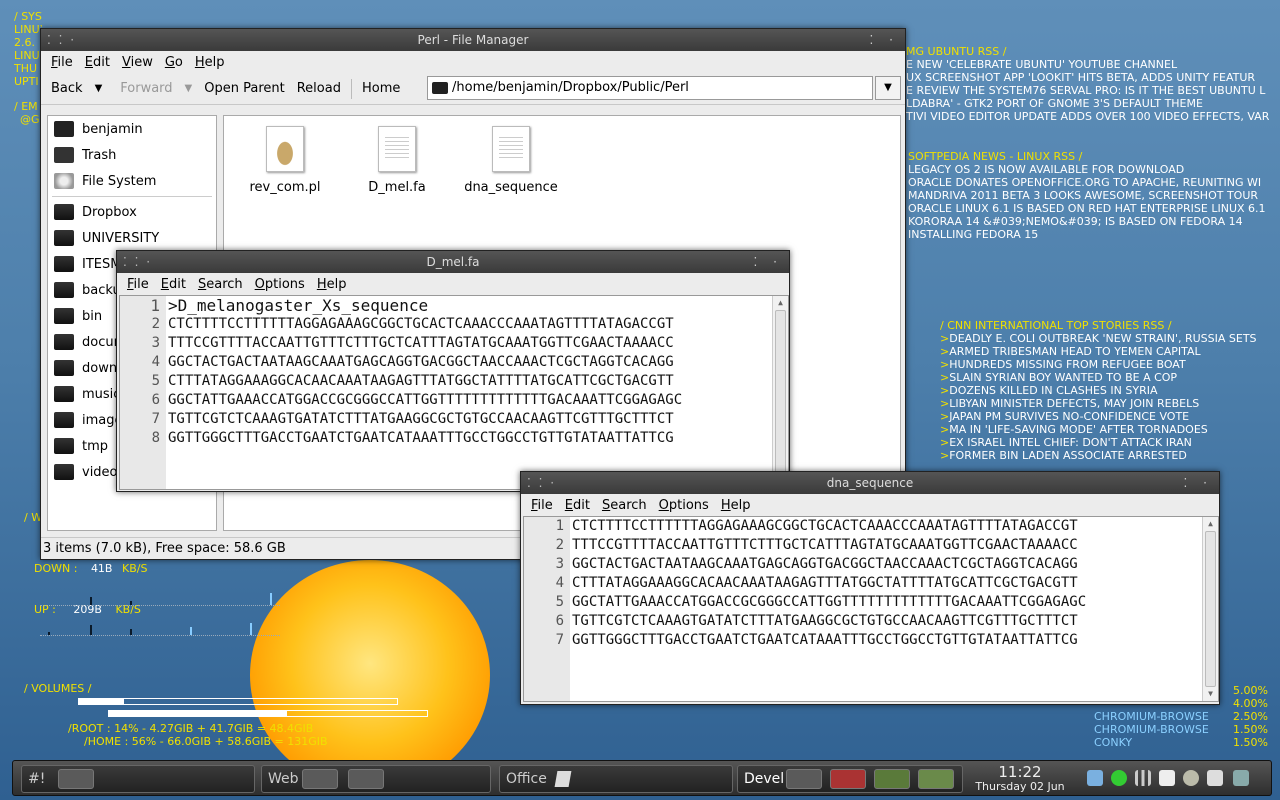 The width and height of the screenshot is (1280, 800). What do you see at coordinates (381, 88) in the screenshot?
I see `home-button: Home` at bounding box center [381, 88].